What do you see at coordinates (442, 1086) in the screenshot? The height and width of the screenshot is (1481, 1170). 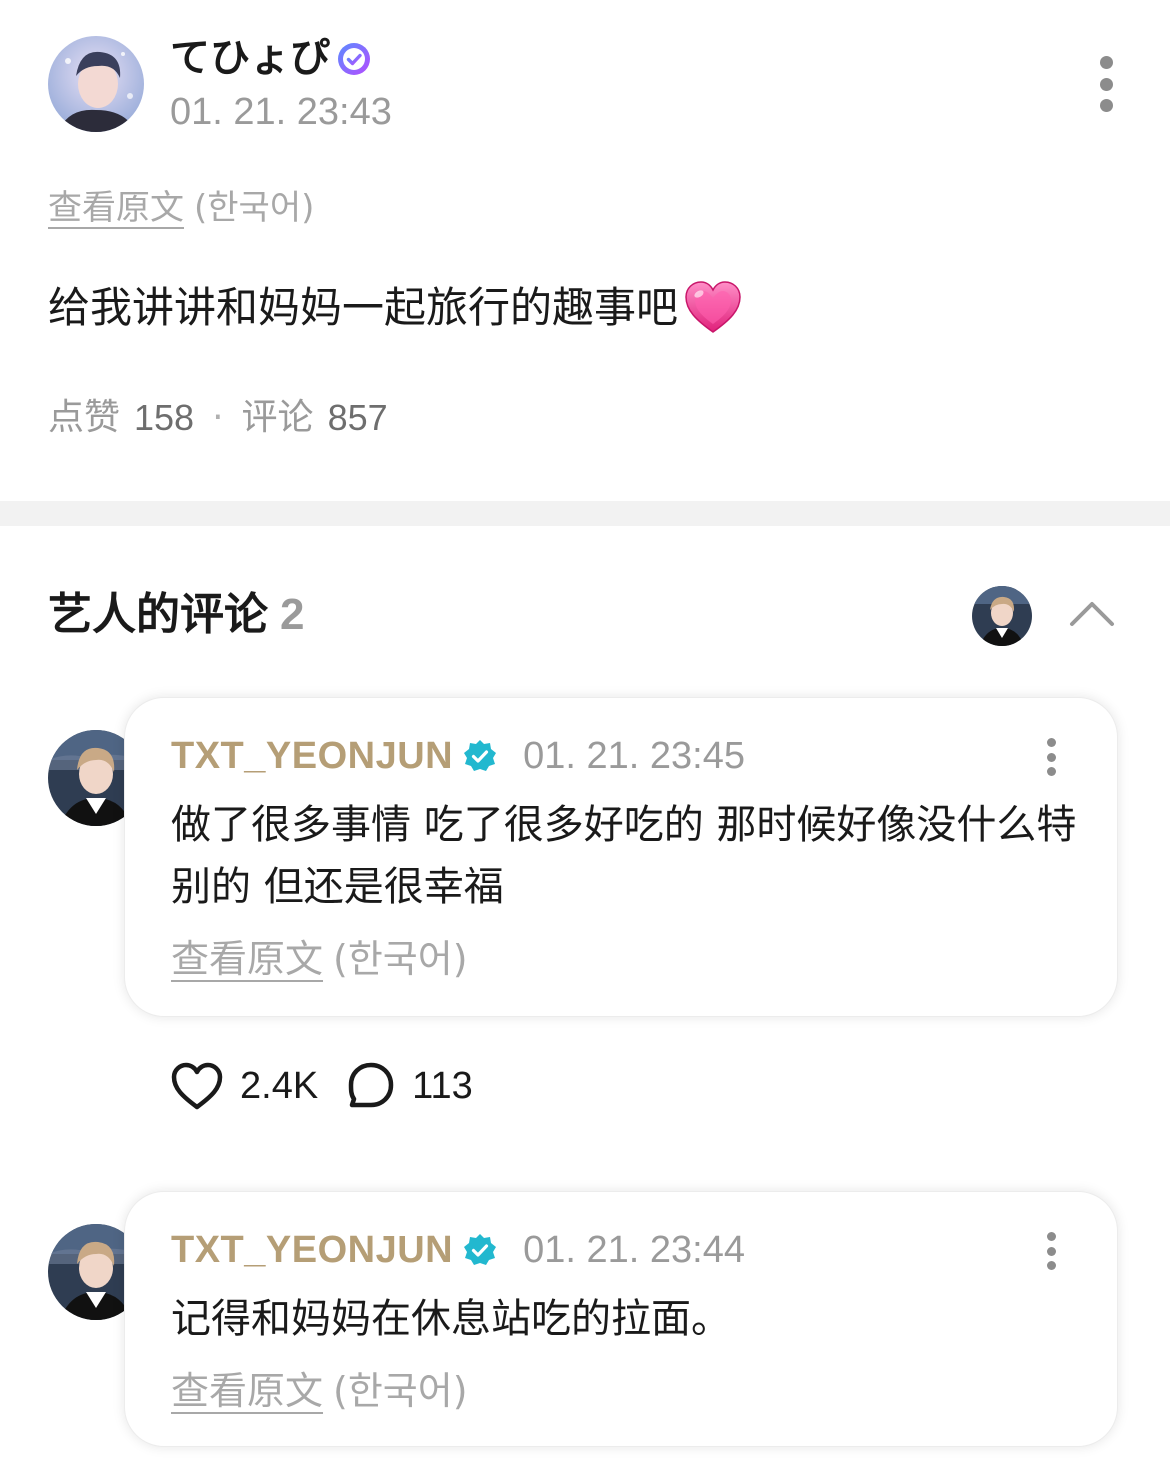 I see `comment-replies-count: 113` at bounding box center [442, 1086].